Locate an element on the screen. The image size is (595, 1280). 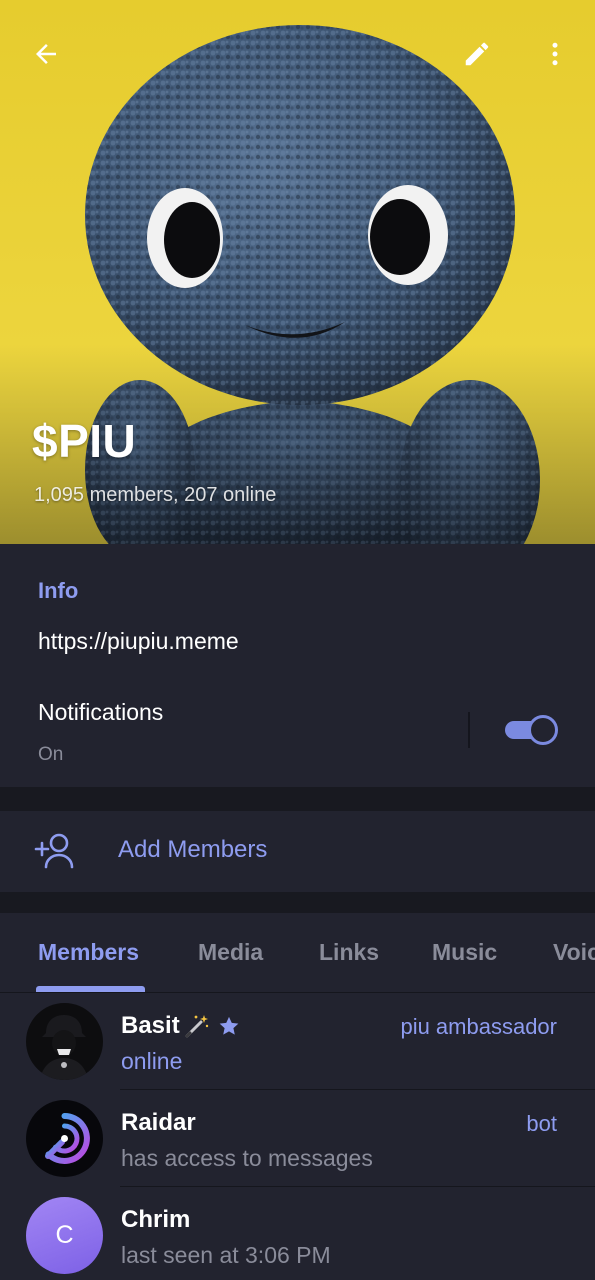
info-heading: Info is located at coordinates (58, 590).